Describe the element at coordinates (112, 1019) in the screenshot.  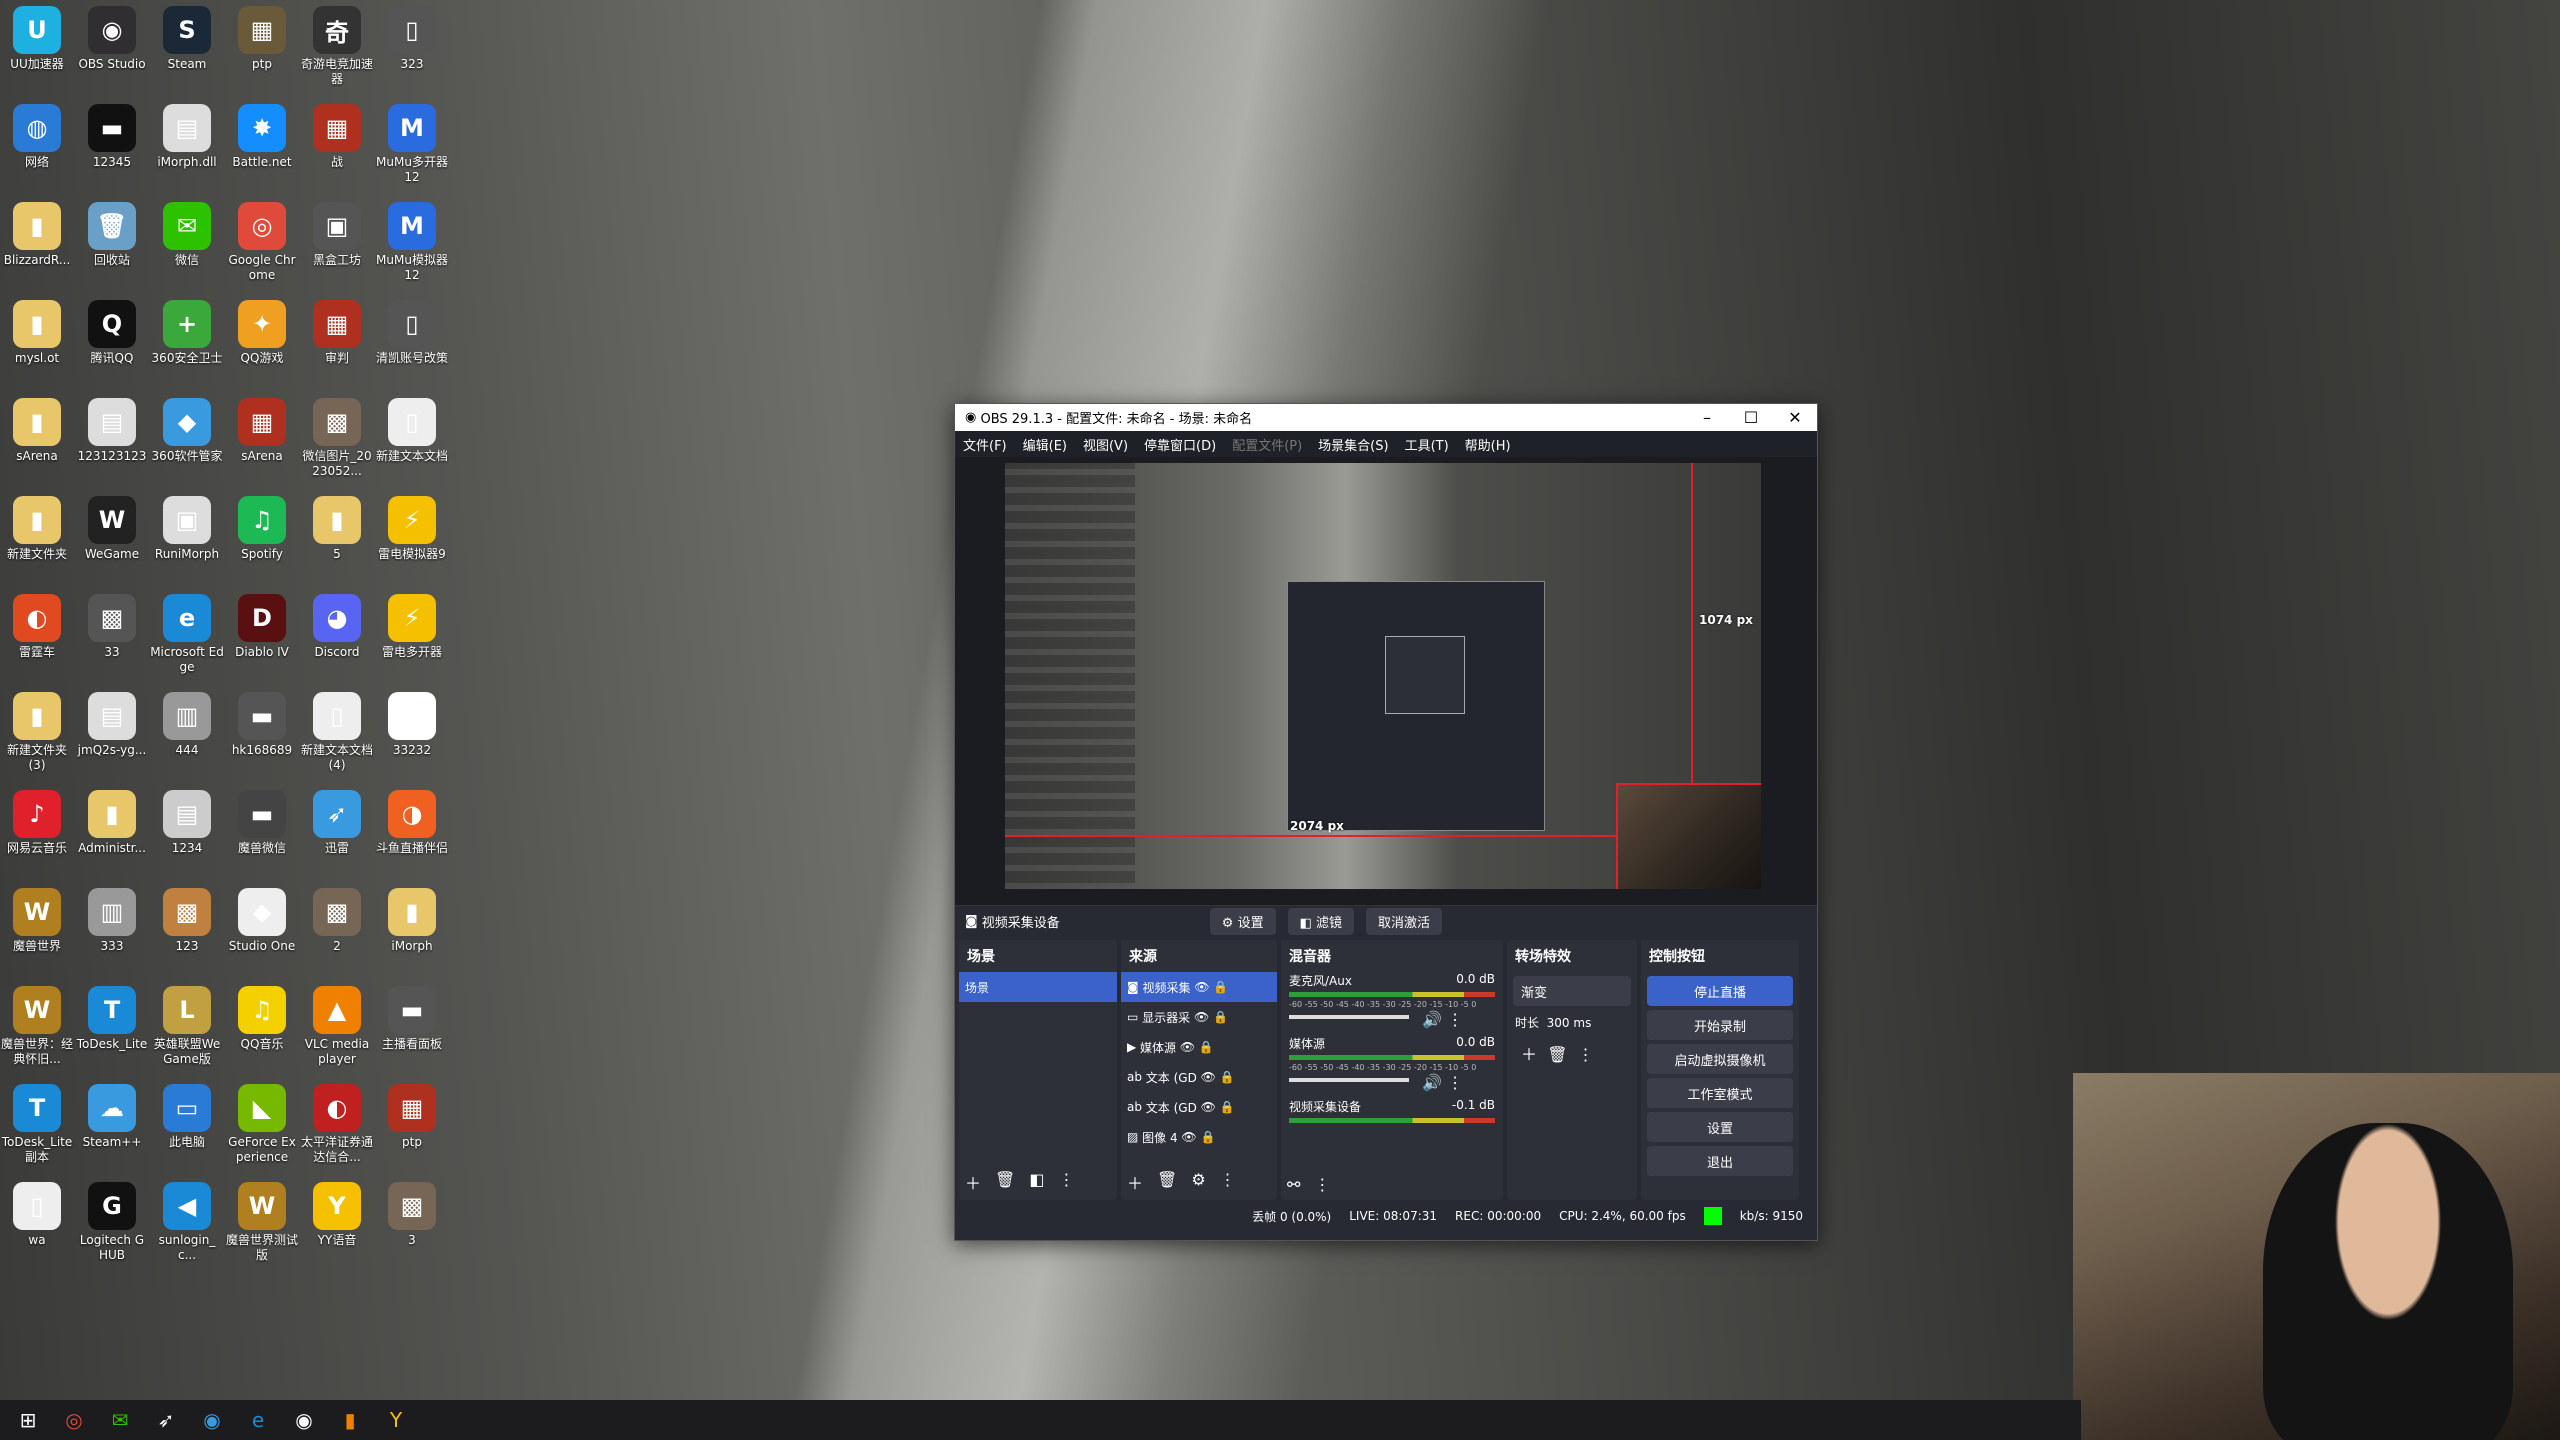
I see `desktop-icon: T ToDesk_Lite` at that location.